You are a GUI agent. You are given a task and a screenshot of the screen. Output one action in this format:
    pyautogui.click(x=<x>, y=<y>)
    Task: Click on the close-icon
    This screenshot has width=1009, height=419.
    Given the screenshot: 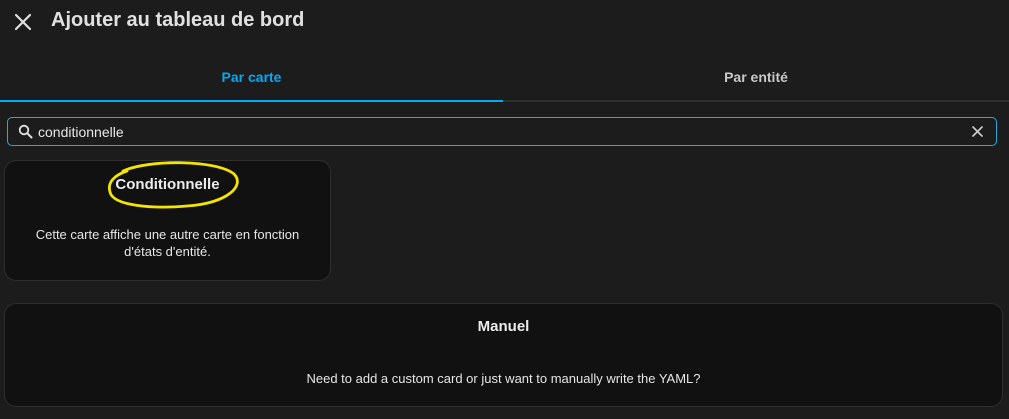 What is the action you would take?
    pyautogui.click(x=23, y=22)
    